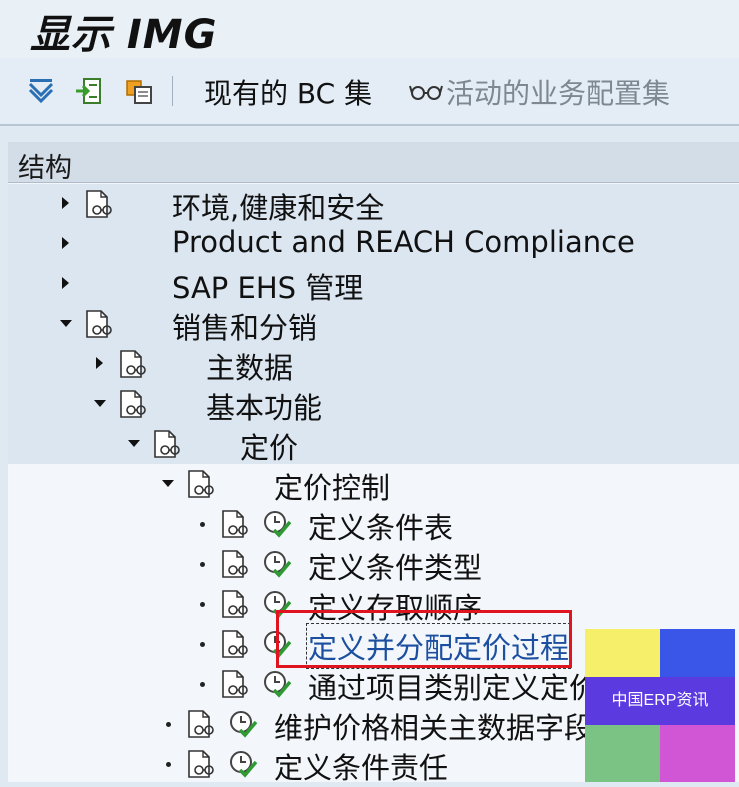 Image resolution: width=739 pixels, height=787 pixels. What do you see at coordinates (403, 242) in the screenshot?
I see `tree-node-label: Product and REACH Compliance` at bounding box center [403, 242].